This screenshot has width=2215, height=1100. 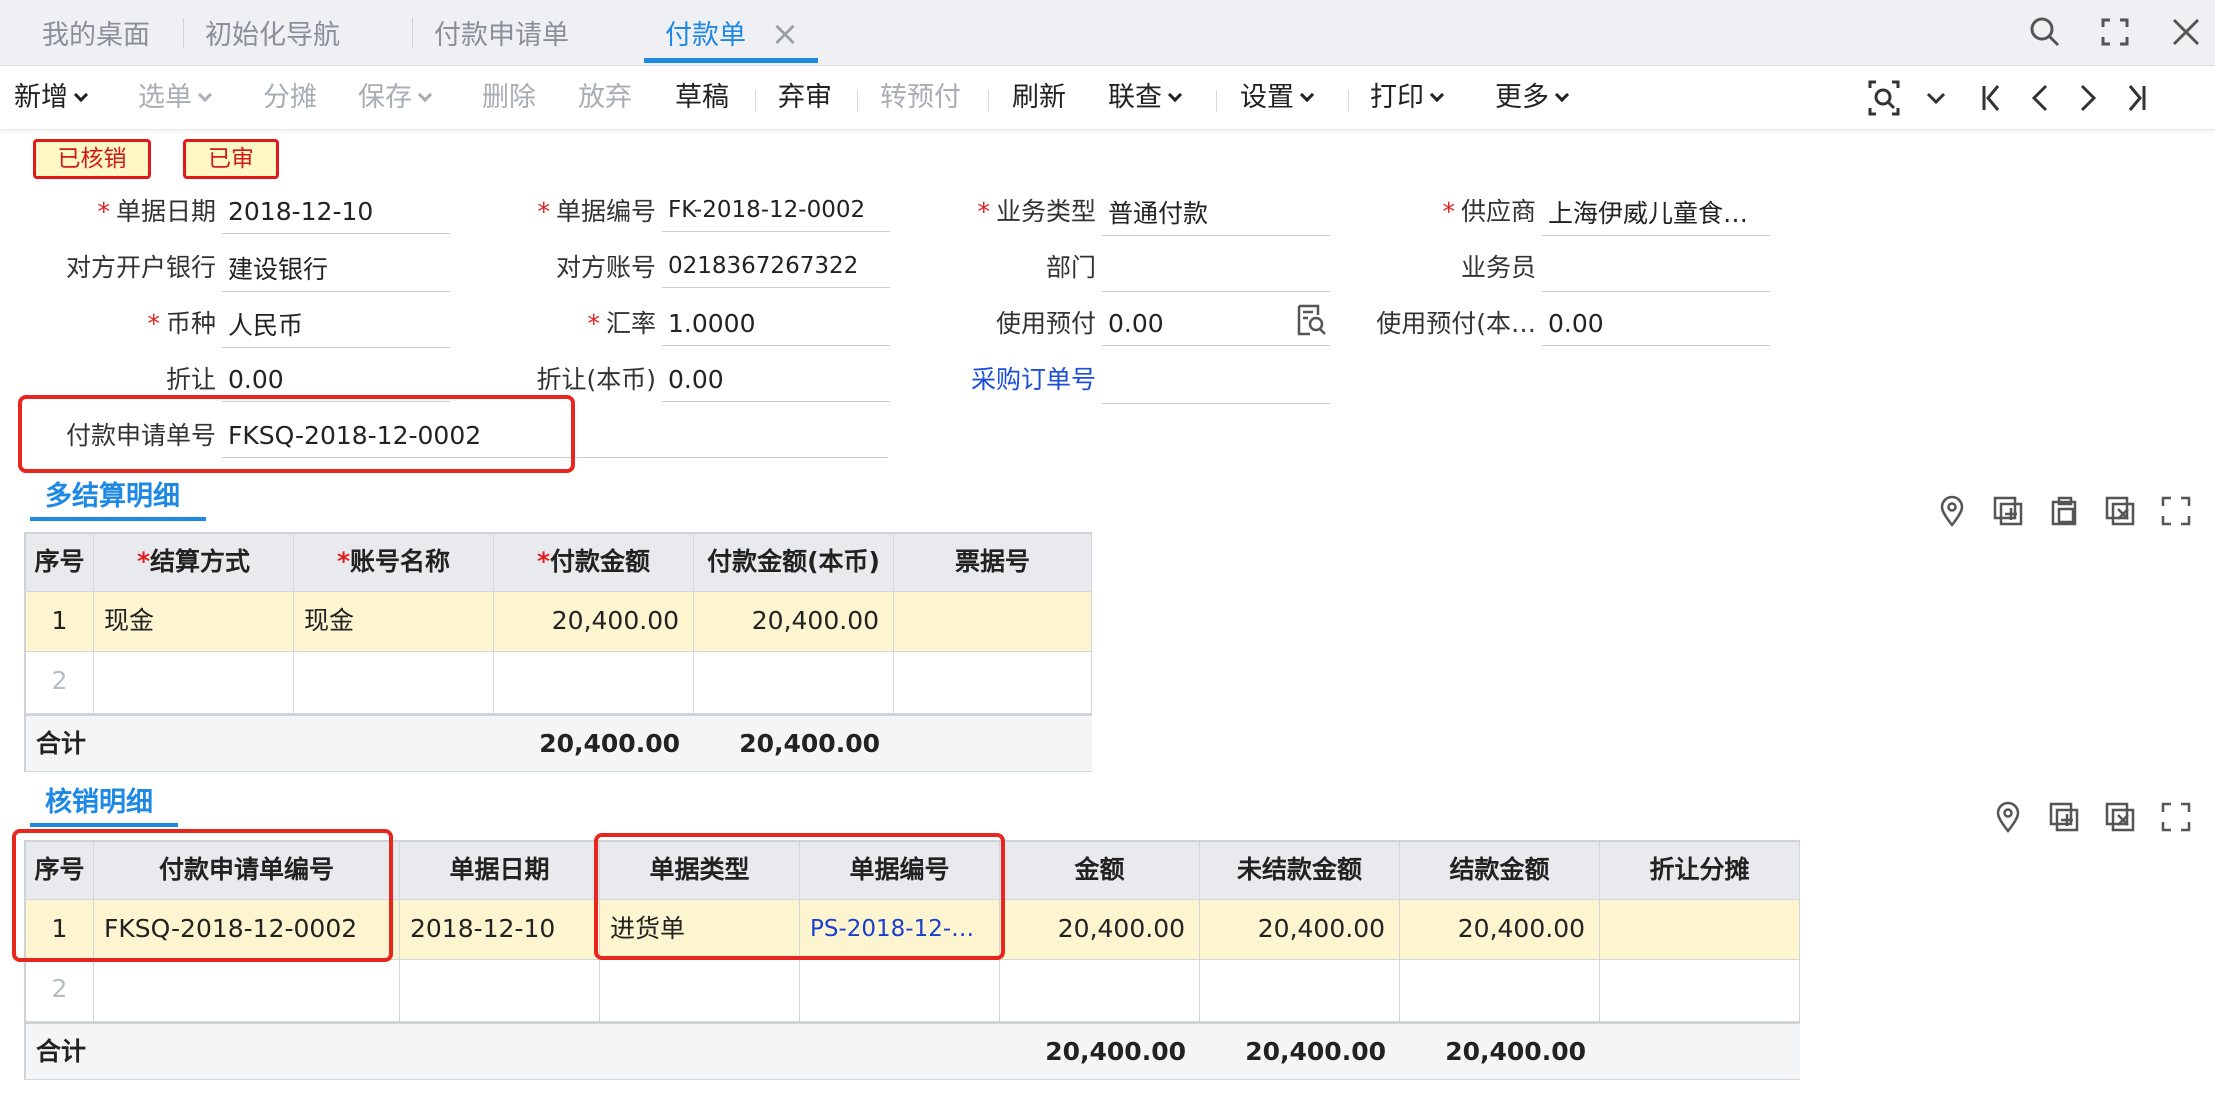 I want to click on chevron-down-icon, so click(x=1936, y=98).